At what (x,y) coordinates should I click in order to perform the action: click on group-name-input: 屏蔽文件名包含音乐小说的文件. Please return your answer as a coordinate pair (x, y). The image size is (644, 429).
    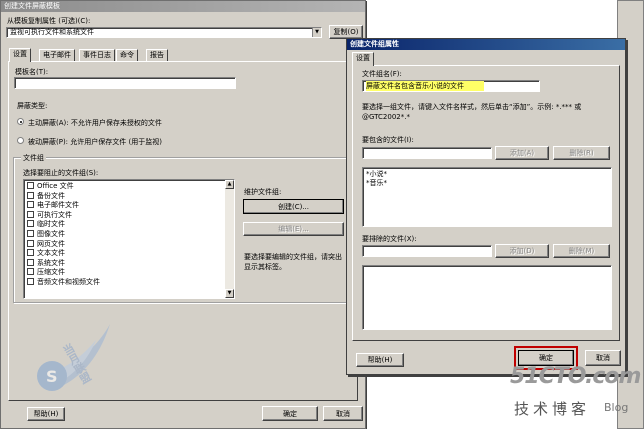
    Looking at the image, I should click on (451, 86).